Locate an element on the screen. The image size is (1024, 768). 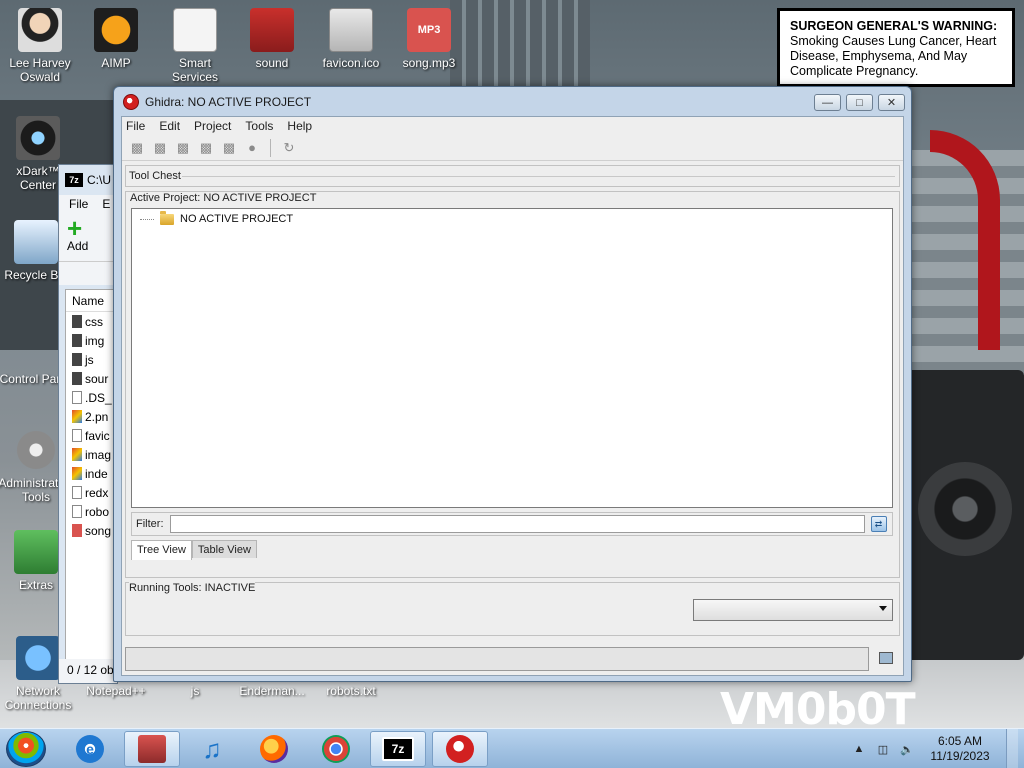
close-project-icon: ▩ is located at coordinates (183, 147).